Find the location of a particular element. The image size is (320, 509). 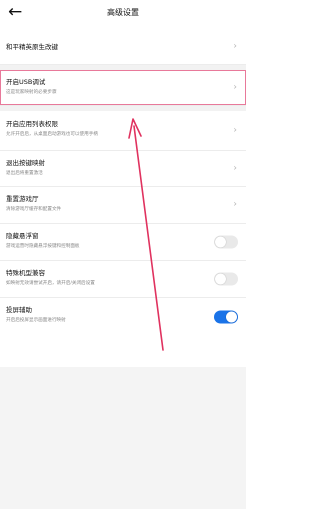

setting-description: 清除游戏厅缓存和配置文件 is located at coordinates (34, 209).